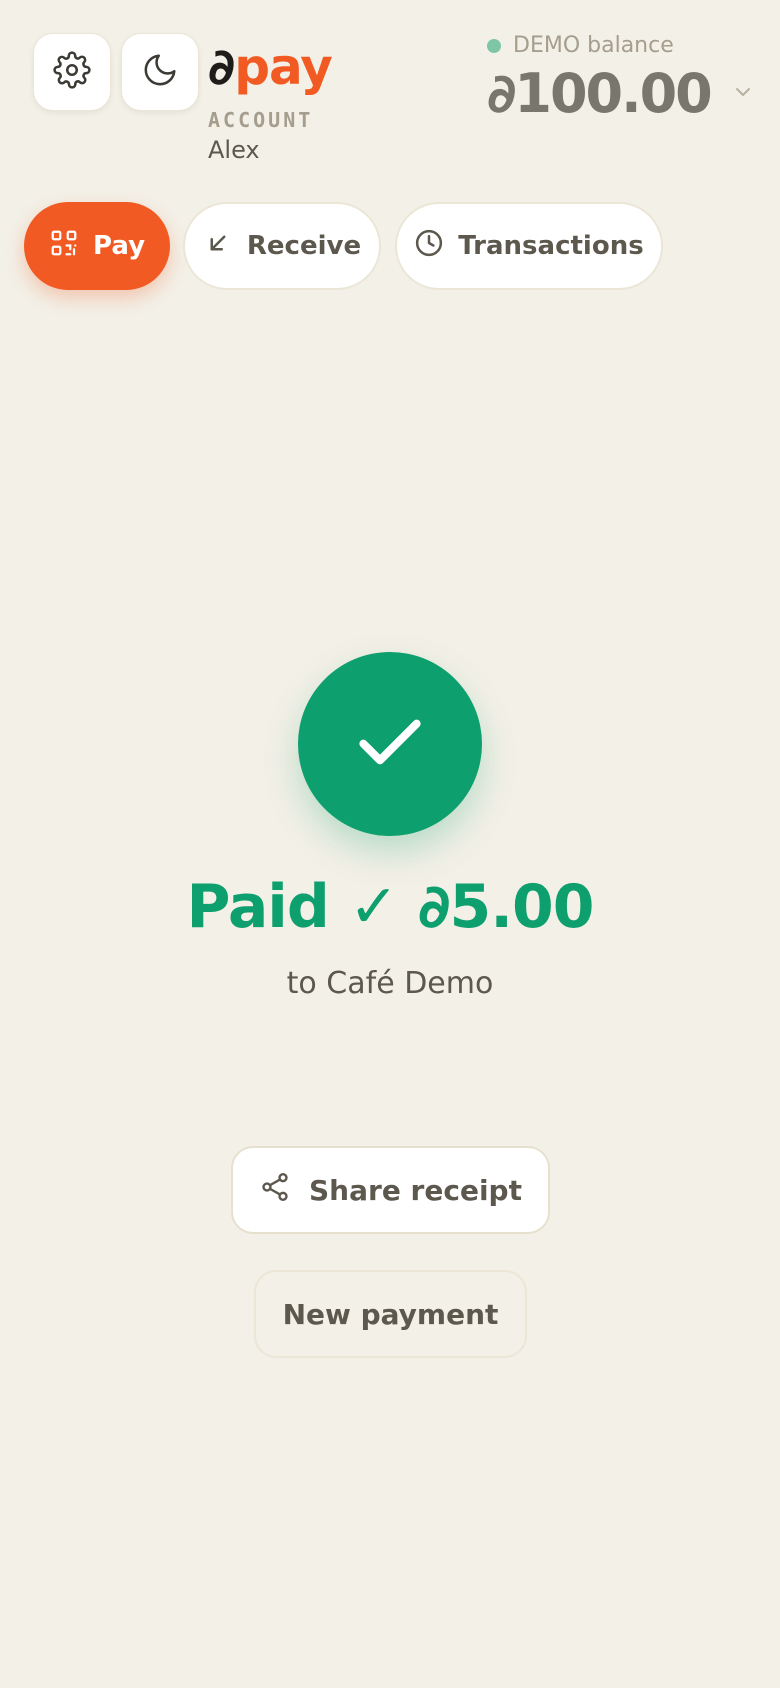 This screenshot has width=780, height=1688. I want to click on theme-toggle-button, so click(160, 72).